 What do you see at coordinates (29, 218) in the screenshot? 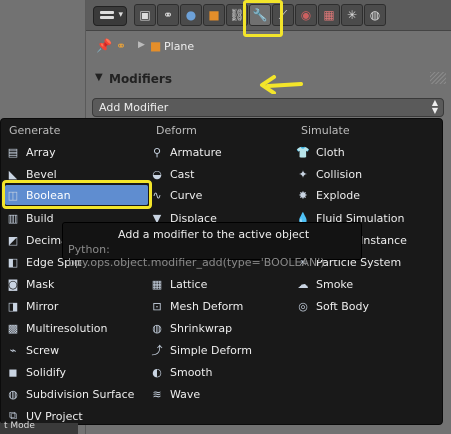
I see `menu-item-build: ▥ Build` at bounding box center [29, 218].